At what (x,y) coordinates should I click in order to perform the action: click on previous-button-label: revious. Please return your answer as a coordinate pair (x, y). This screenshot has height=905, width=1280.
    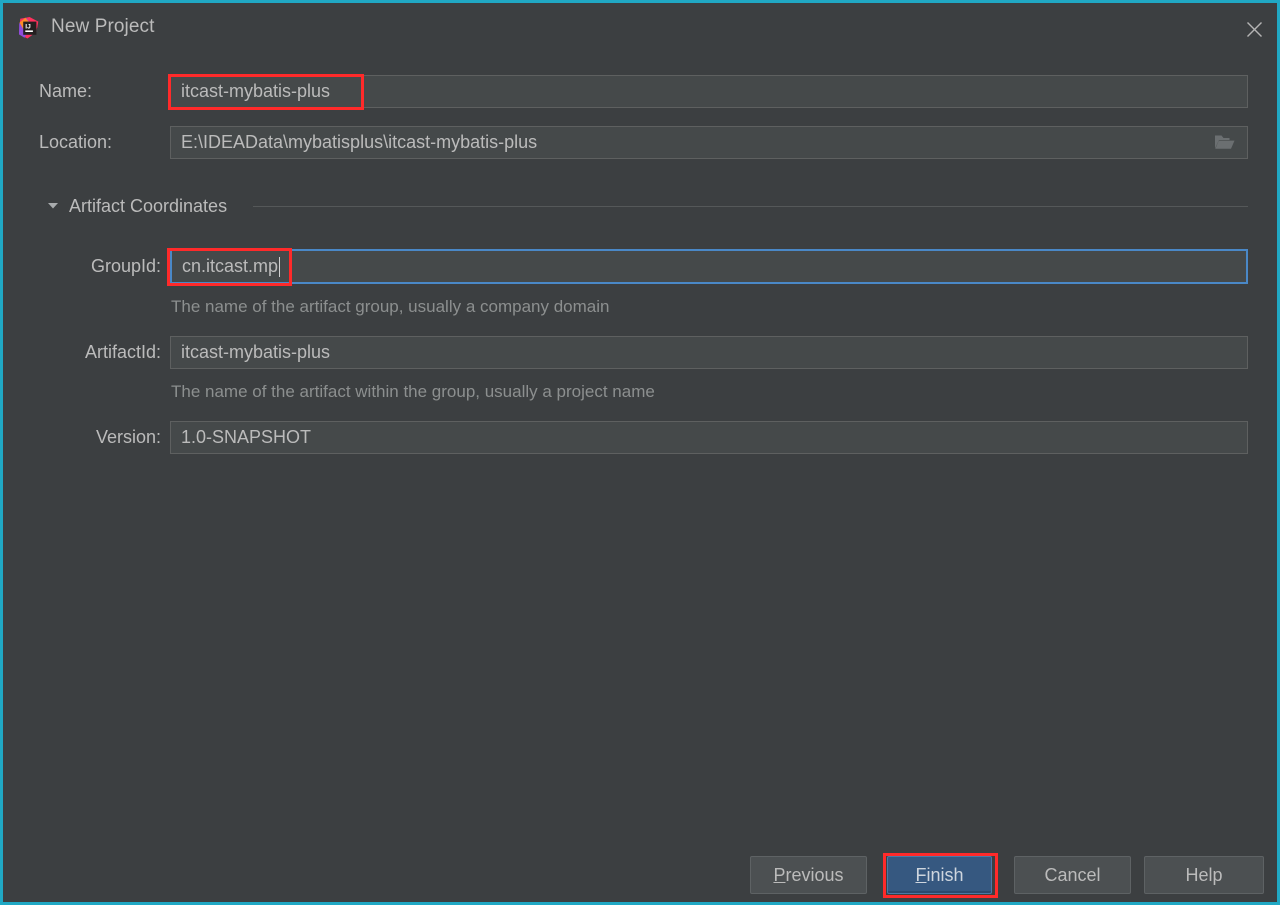
    Looking at the image, I should click on (814, 874).